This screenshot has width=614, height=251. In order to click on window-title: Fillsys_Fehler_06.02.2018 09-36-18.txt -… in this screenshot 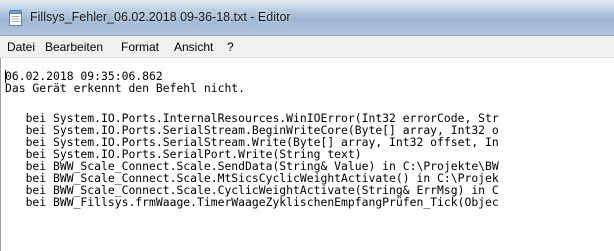, I will do `click(160, 17)`.